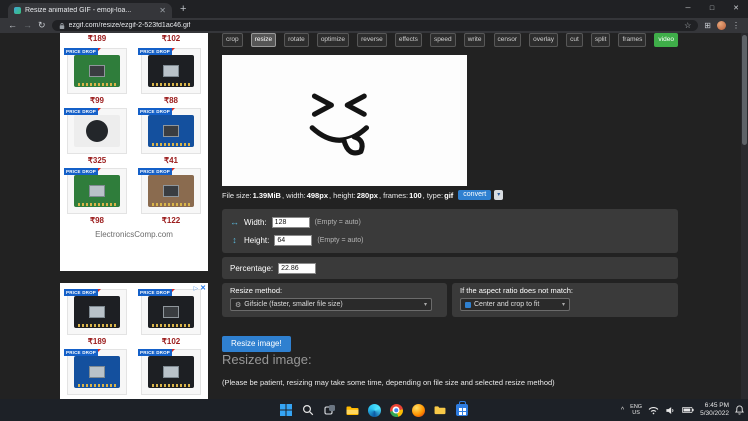 This screenshot has height=421, width=748. What do you see at coordinates (670, 410) in the screenshot?
I see `volume-icon` at bounding box center [670, 410].